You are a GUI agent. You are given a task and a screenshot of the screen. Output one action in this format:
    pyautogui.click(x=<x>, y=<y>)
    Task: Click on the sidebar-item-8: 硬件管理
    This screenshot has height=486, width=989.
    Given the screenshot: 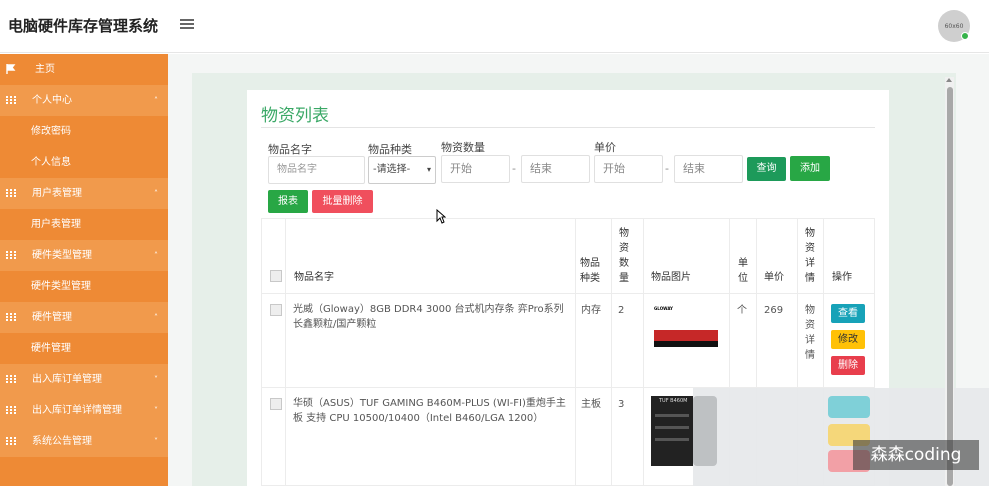 What is the action you would take?
    pyautogui.click(x=84, y=348)
    